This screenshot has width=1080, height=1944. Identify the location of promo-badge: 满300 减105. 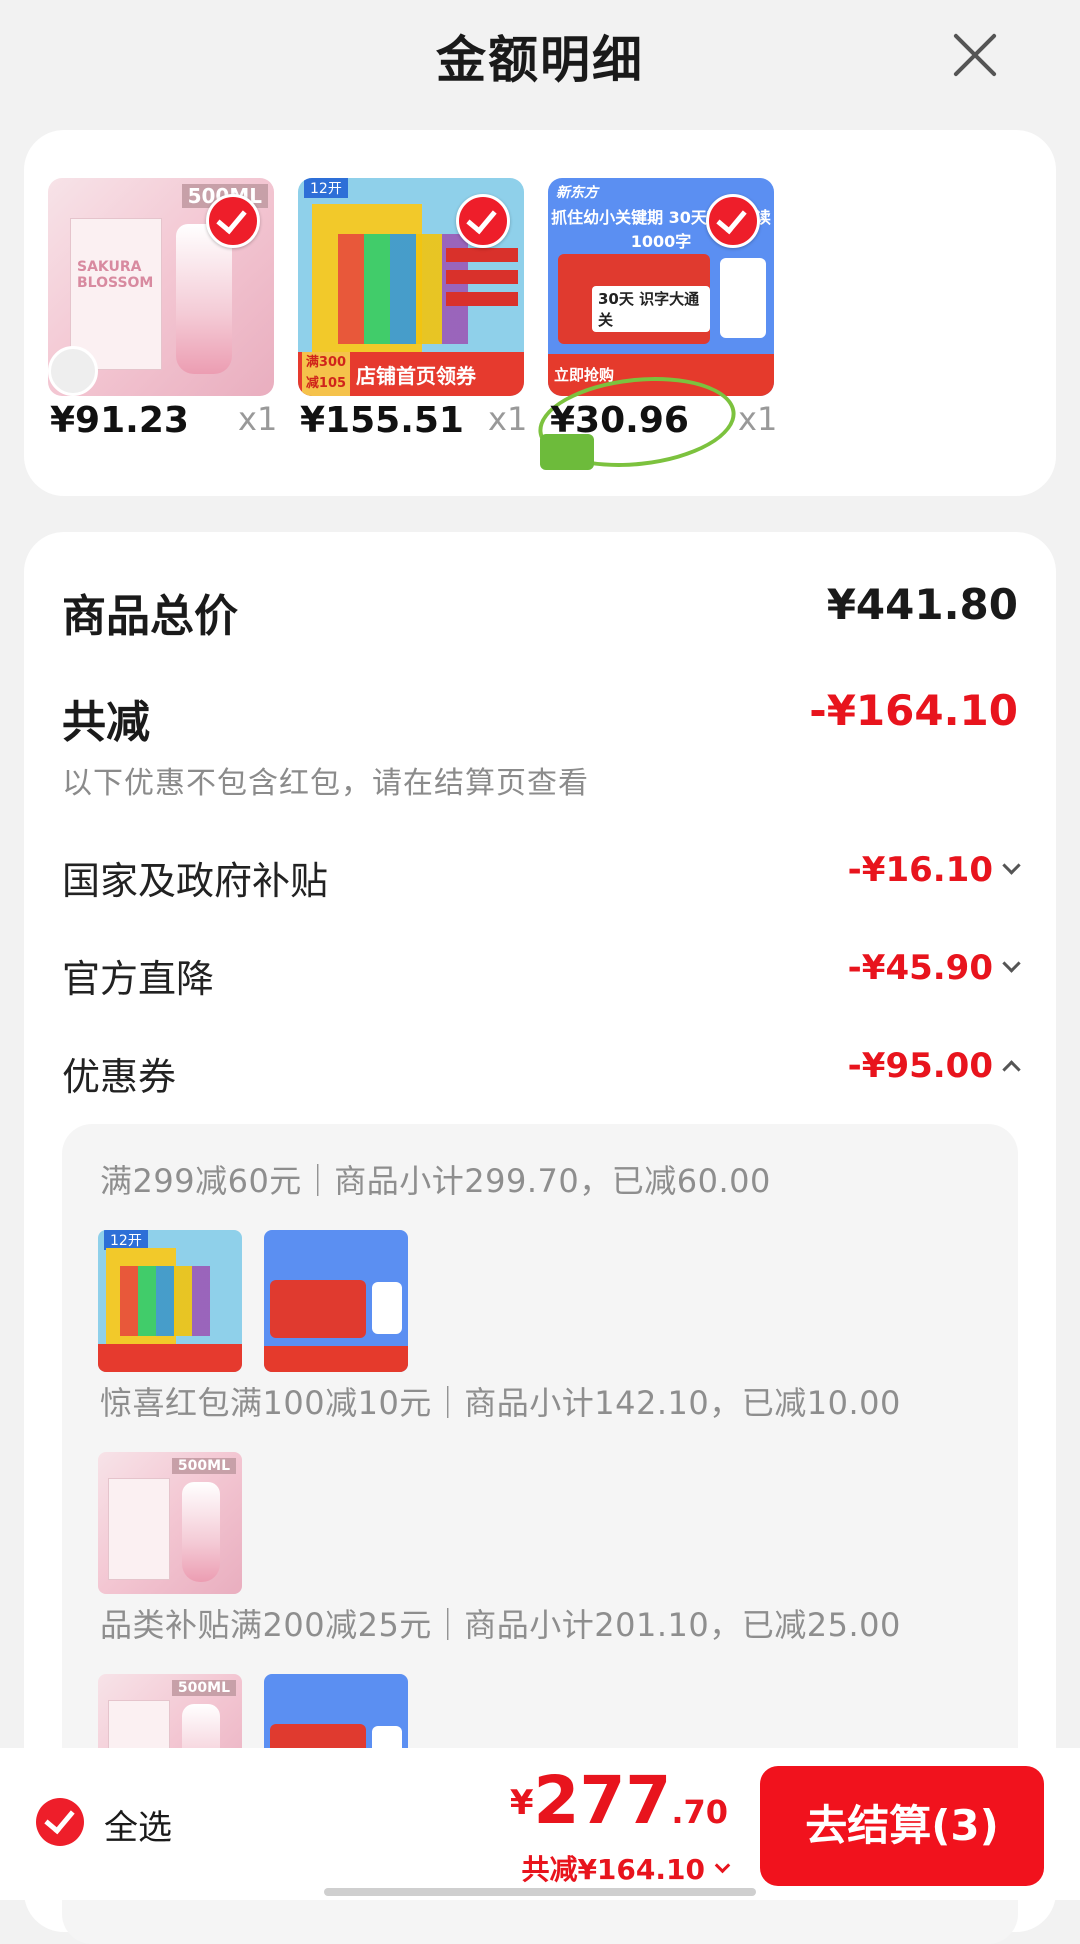
(326, 374).